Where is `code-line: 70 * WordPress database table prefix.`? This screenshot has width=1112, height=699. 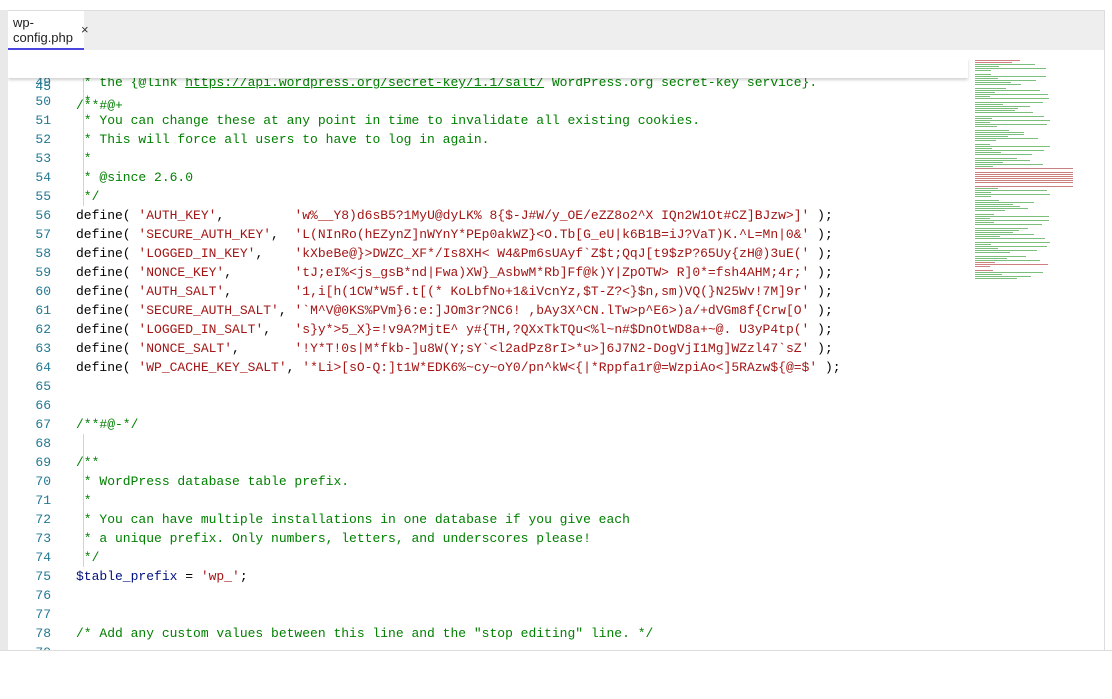 code-line: 70 * WordPress database table prefix. is located at coordinates (488, 481).